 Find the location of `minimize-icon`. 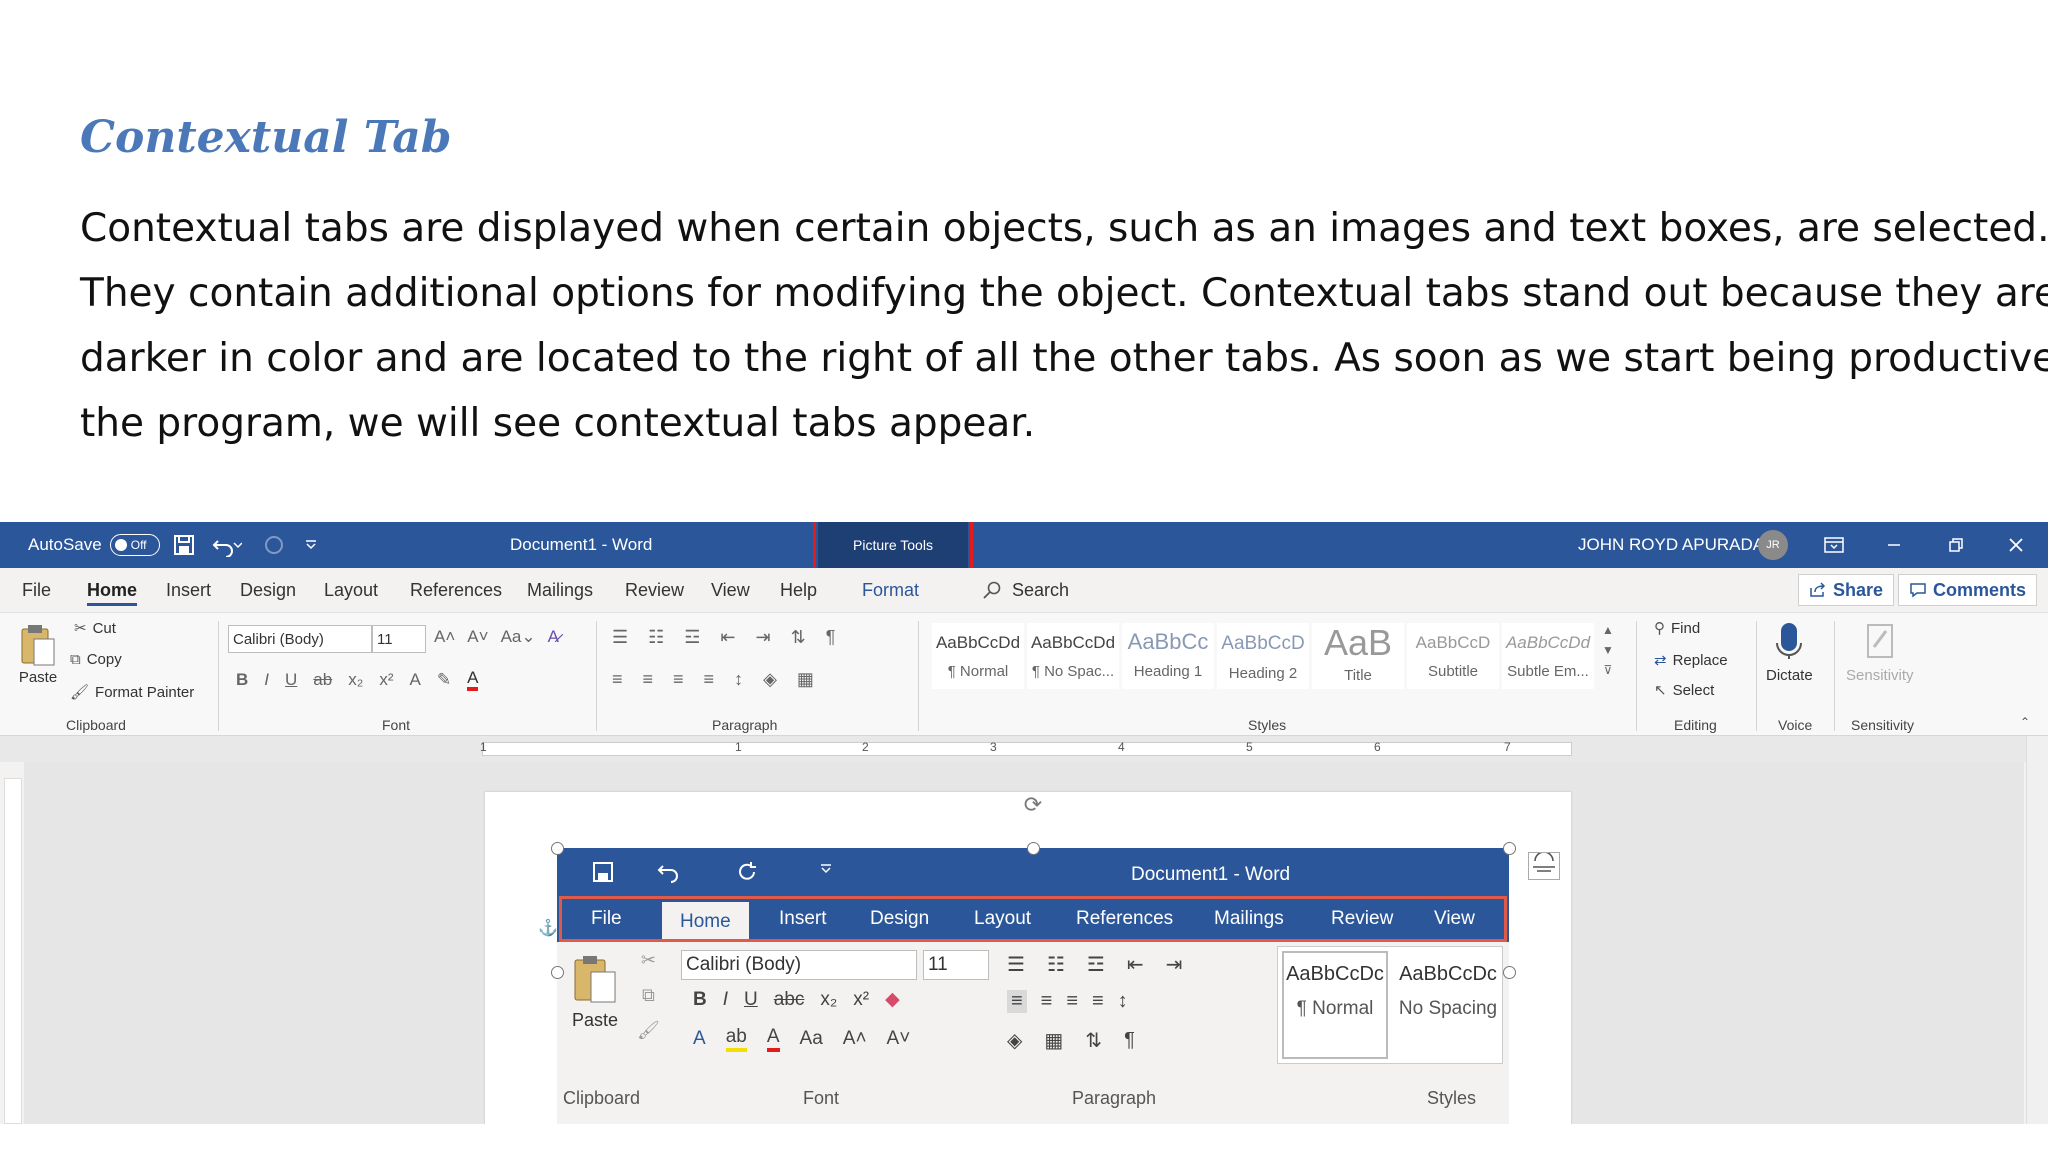

minimize-icon is located at coordinates (1894, 545).